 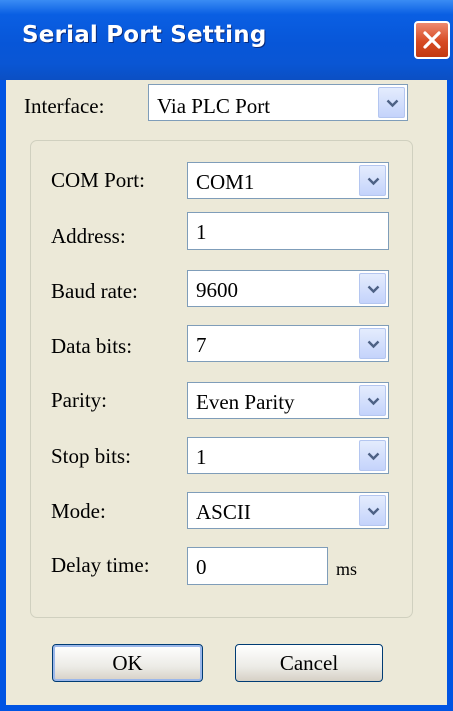 I want to click on interface-value: Via PLC Port, so click(x=214, y=106).